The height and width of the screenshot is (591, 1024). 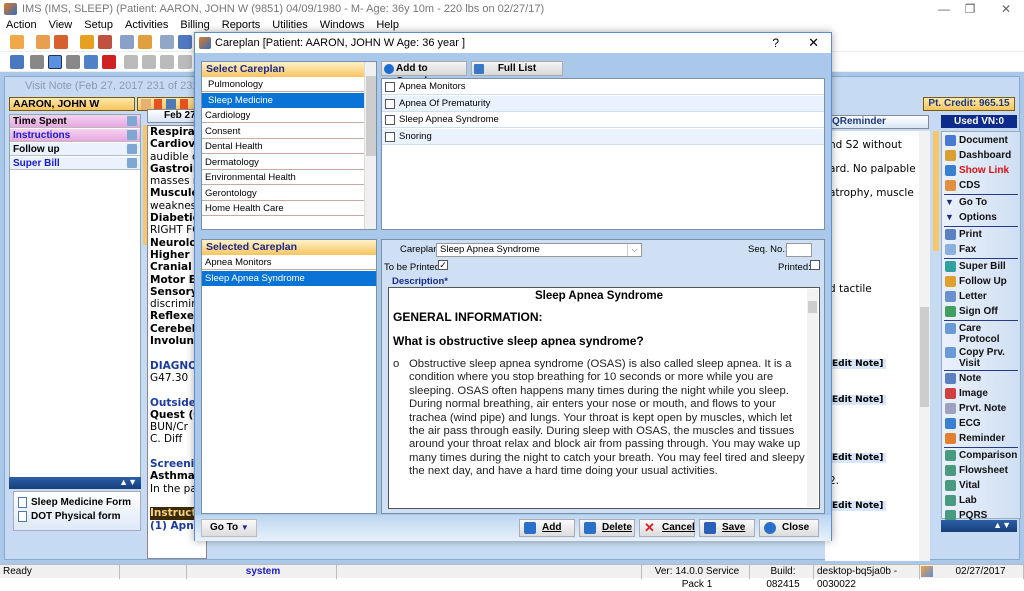 I want to click on section-instructions: Instructions, so click(x=75, y=135).